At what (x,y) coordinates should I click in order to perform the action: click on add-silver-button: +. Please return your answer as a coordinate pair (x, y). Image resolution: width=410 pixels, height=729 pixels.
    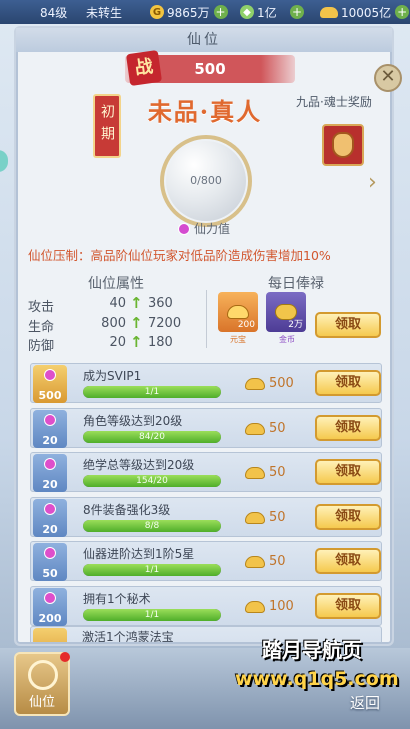
    Looking at the image, I should click on (297, 12).